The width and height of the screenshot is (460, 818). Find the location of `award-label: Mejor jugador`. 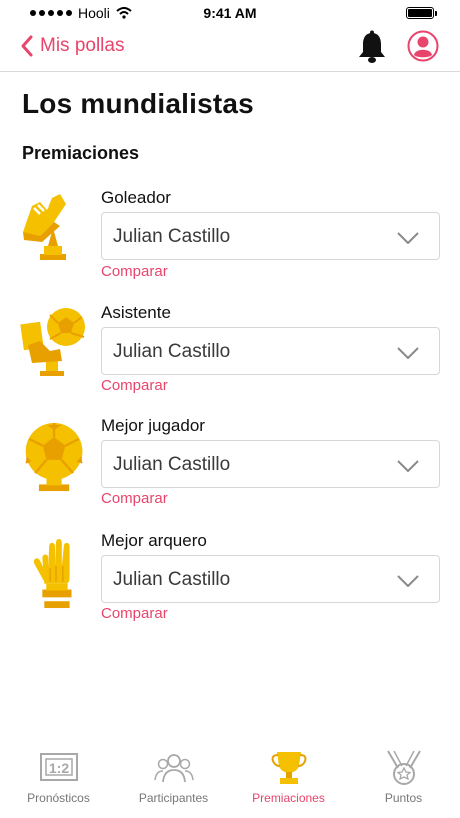

award-label: Mejor jugador is located at coordinates (153, 425).